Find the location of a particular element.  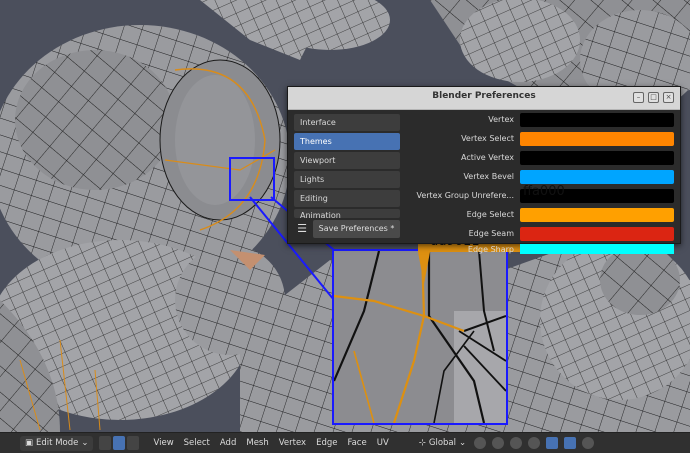

nav-item-lights: Lights is located at coordinates (347, 179).